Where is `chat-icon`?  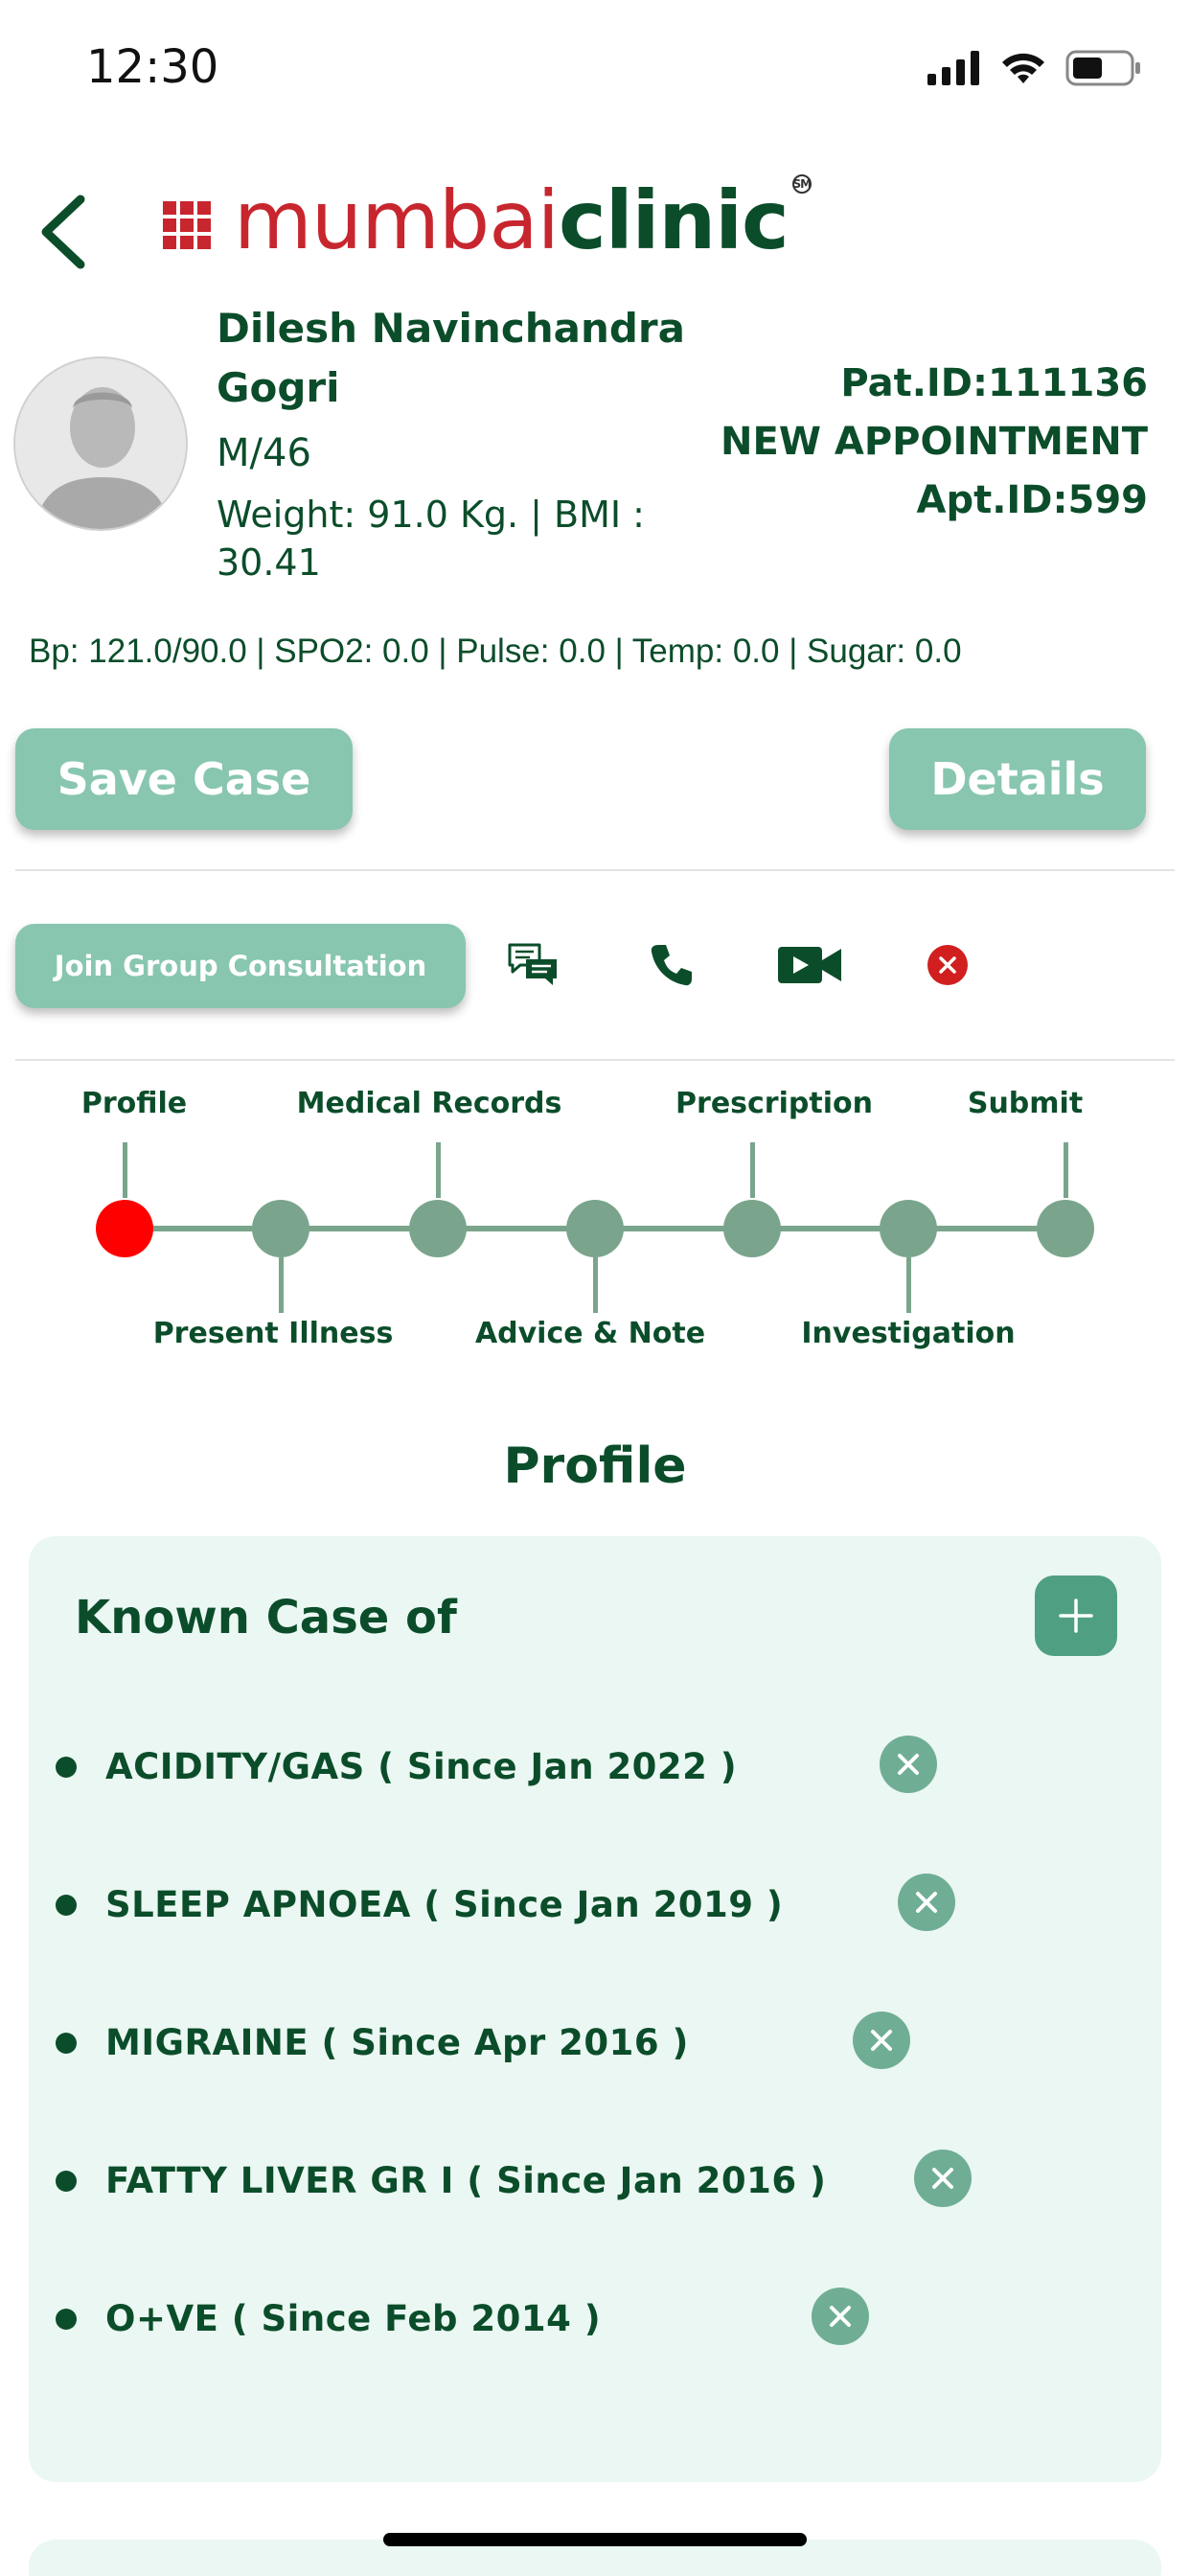 chat-icon is located at coordinates (532, 964).